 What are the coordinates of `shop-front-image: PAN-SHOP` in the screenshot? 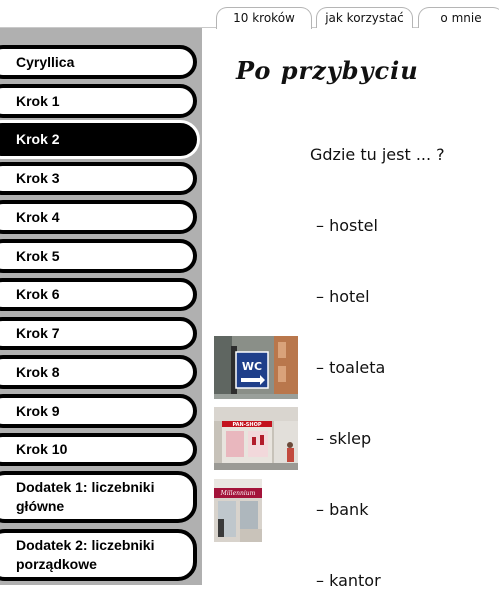 It's located at (256, 438).